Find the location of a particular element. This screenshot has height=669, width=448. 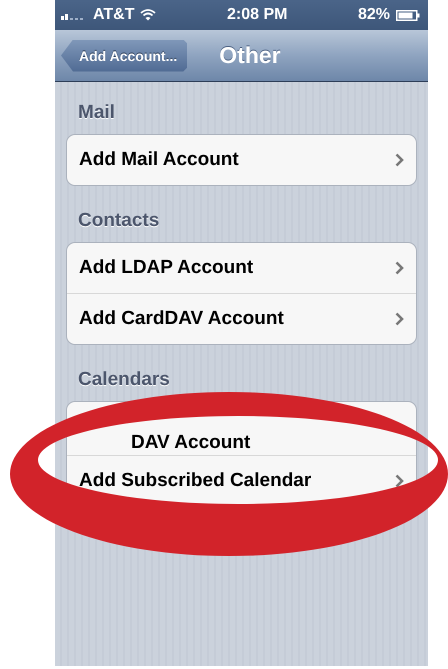

carrier-name: AT&T is located at coordinates (113, 15).